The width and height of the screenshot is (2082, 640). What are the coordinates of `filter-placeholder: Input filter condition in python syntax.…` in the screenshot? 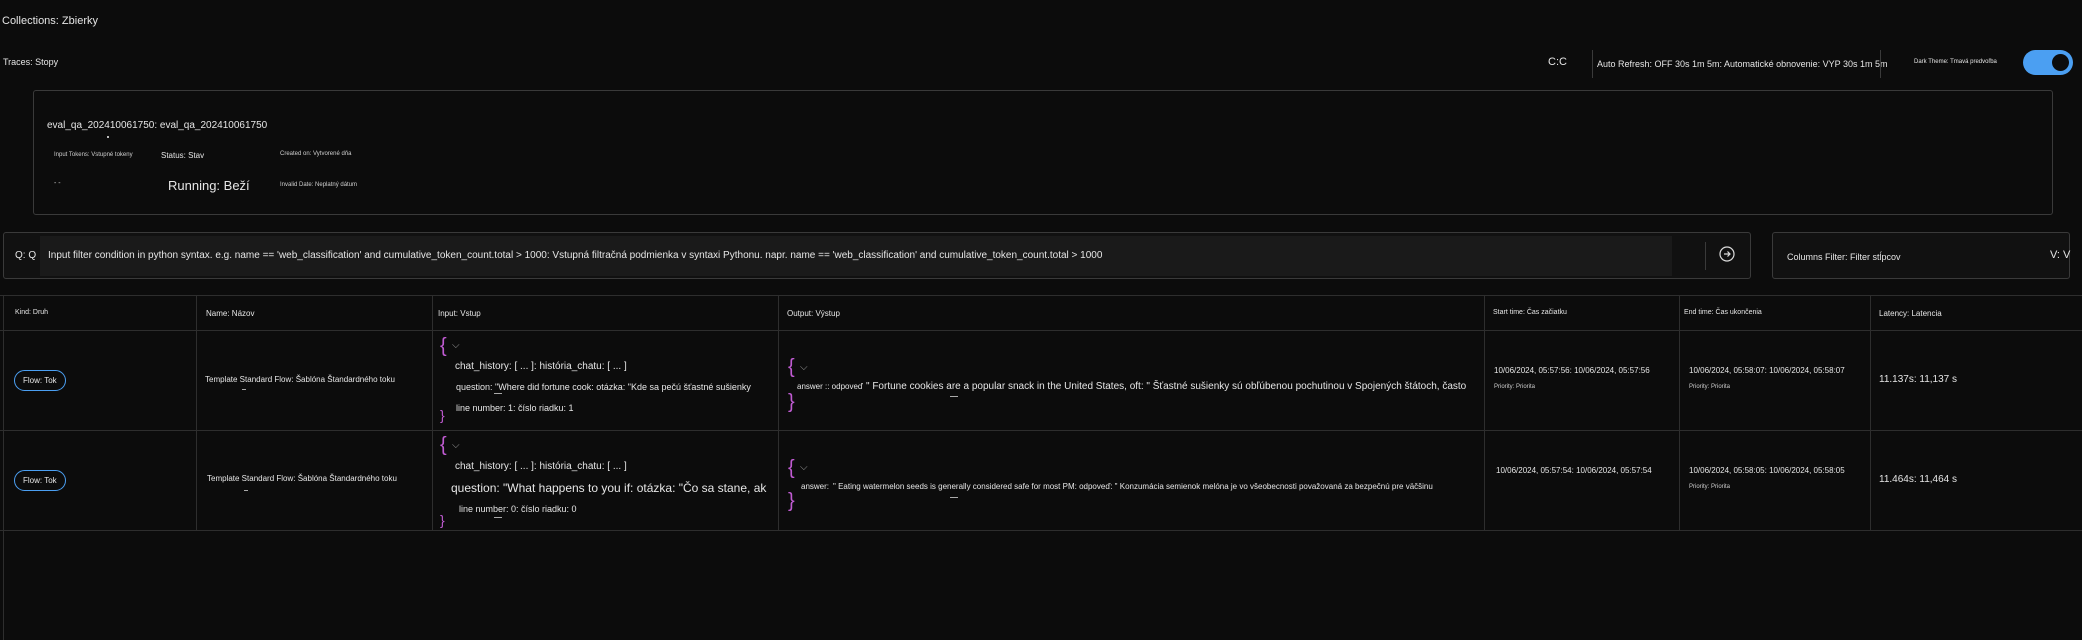 It's located at (575, 255).